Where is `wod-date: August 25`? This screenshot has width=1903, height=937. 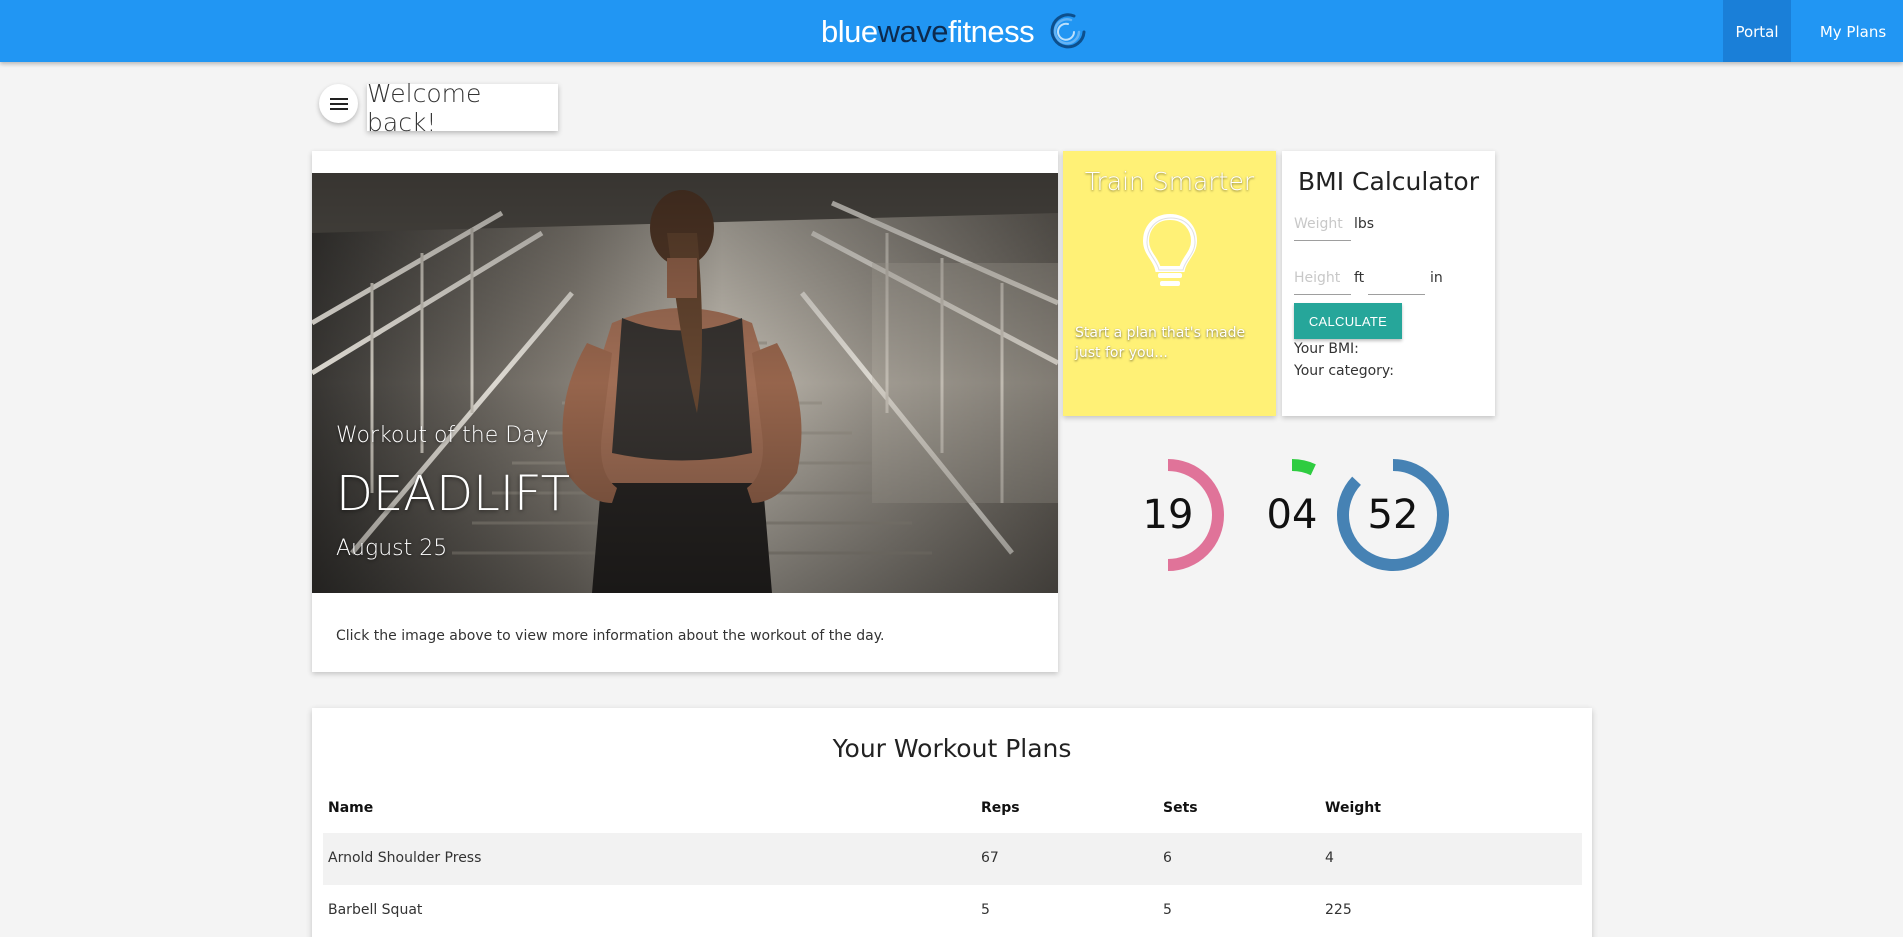
wod-date: August 25 is located at coordinates (392, 548).